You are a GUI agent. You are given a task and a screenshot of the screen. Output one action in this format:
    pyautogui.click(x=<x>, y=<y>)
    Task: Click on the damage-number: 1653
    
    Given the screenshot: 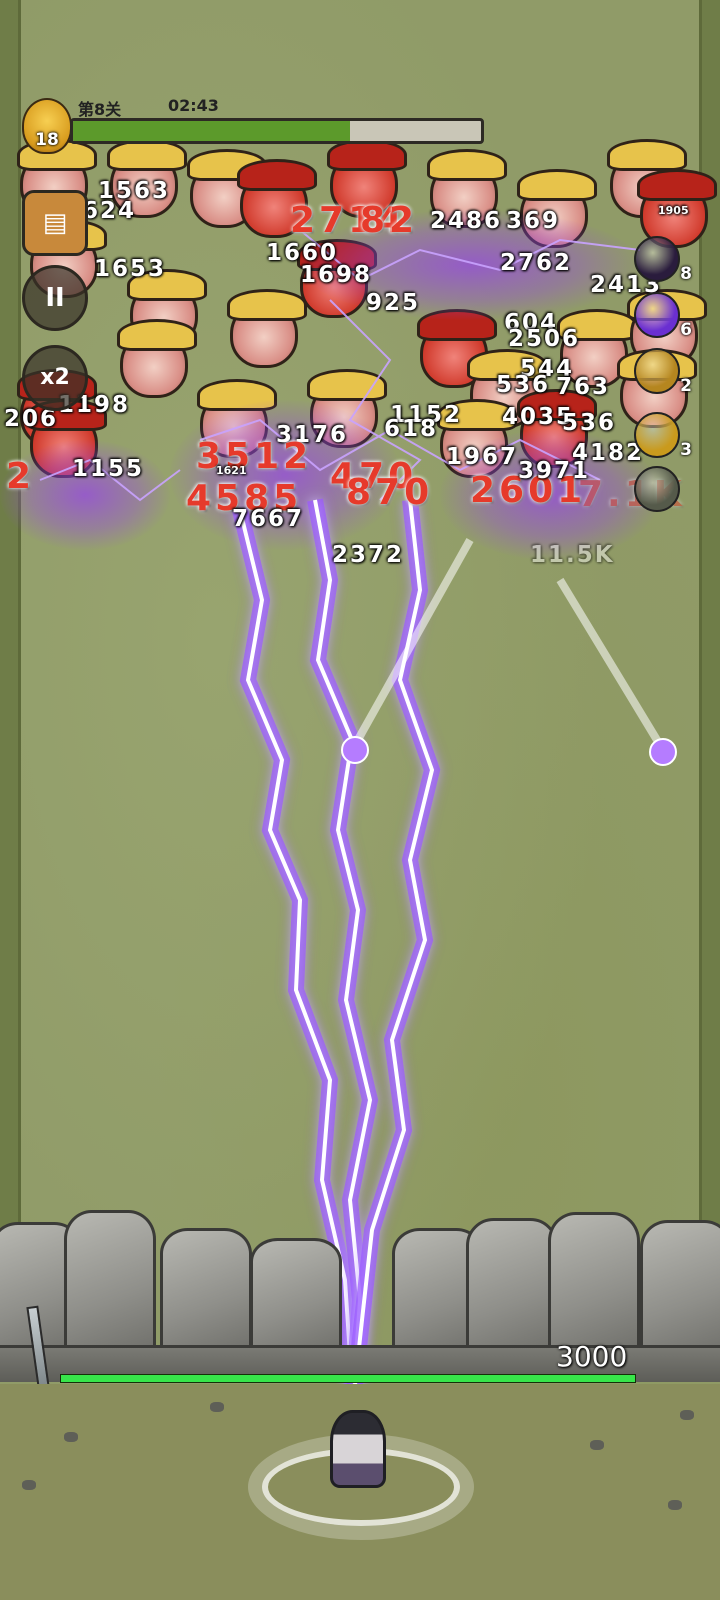 What is the action you would take?
    pyautogui.click(x=130, y=269)
    